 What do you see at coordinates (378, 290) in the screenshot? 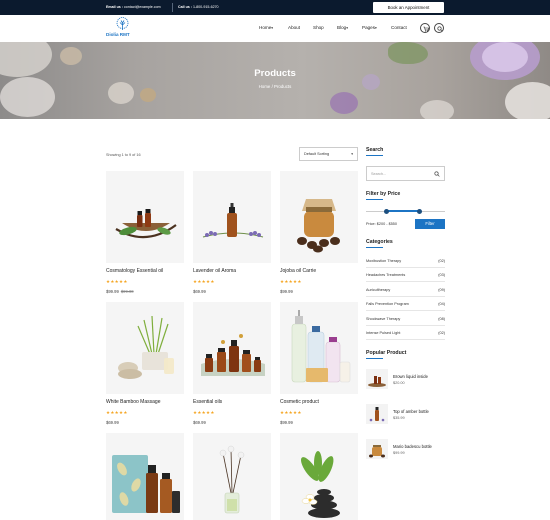
I see `category-name: Auricultherapy` at bounding box center [378, 290].